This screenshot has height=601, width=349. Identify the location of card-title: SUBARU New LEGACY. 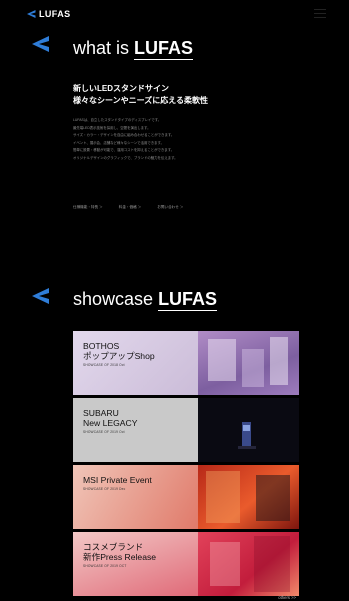
(110, 418).